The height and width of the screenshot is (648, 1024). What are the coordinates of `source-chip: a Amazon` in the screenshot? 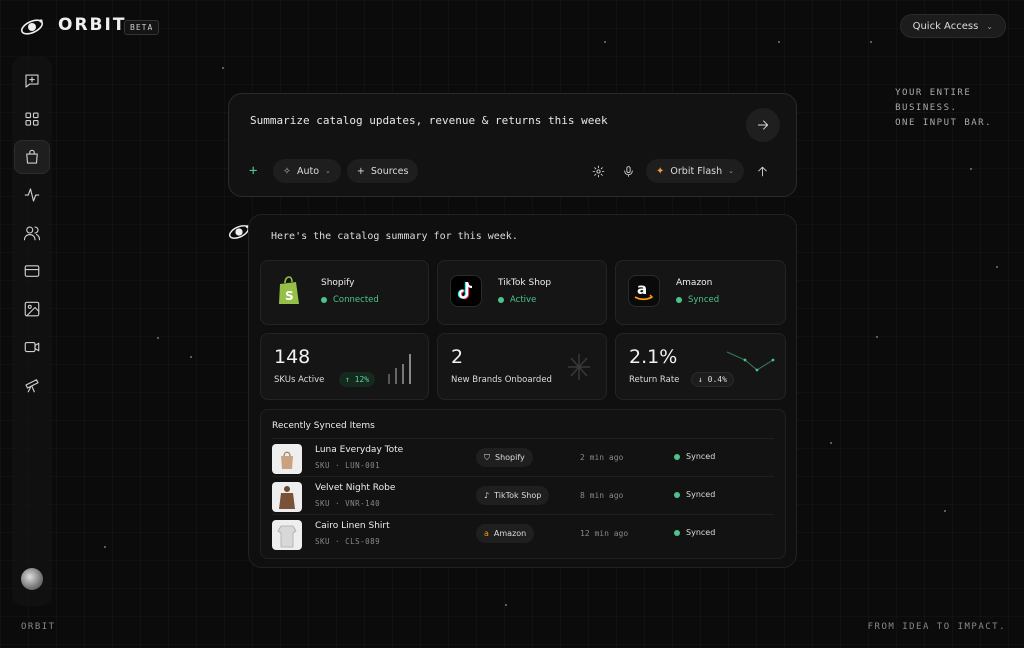 It's located at (505, 533).